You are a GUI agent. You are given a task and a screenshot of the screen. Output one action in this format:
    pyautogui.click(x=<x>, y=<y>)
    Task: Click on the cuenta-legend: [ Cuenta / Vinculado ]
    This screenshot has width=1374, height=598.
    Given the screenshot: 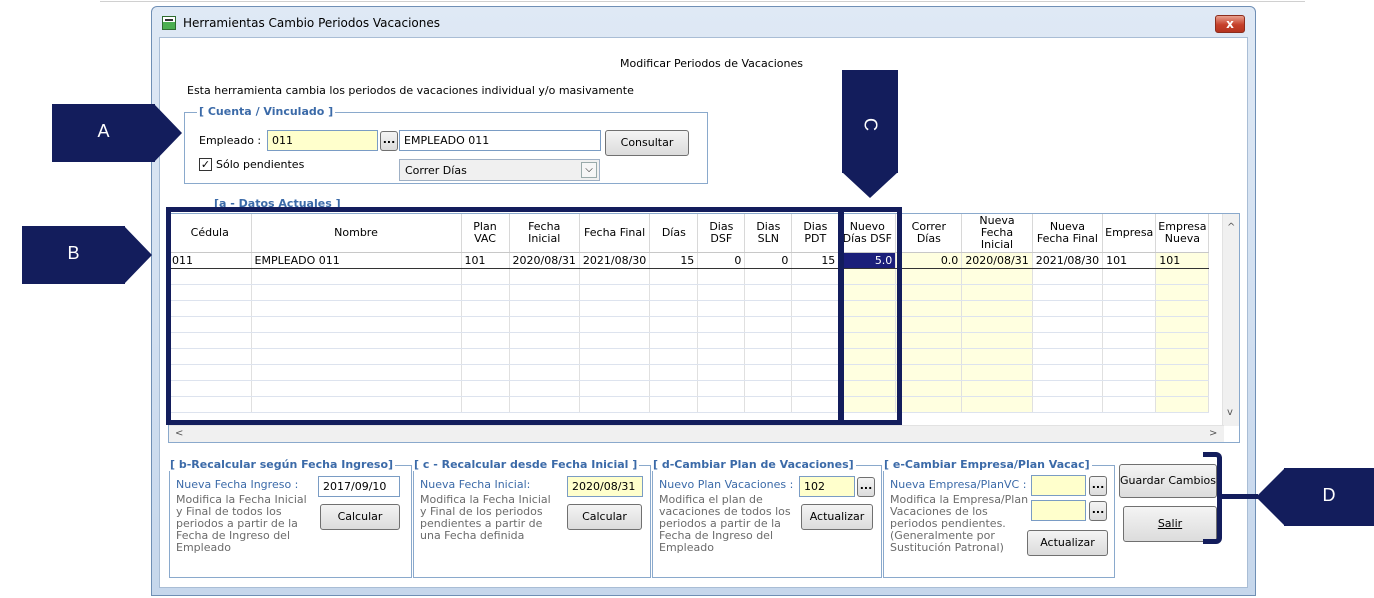 What is the action you would take?
    pyautogui.click(x=266, y=111)
    